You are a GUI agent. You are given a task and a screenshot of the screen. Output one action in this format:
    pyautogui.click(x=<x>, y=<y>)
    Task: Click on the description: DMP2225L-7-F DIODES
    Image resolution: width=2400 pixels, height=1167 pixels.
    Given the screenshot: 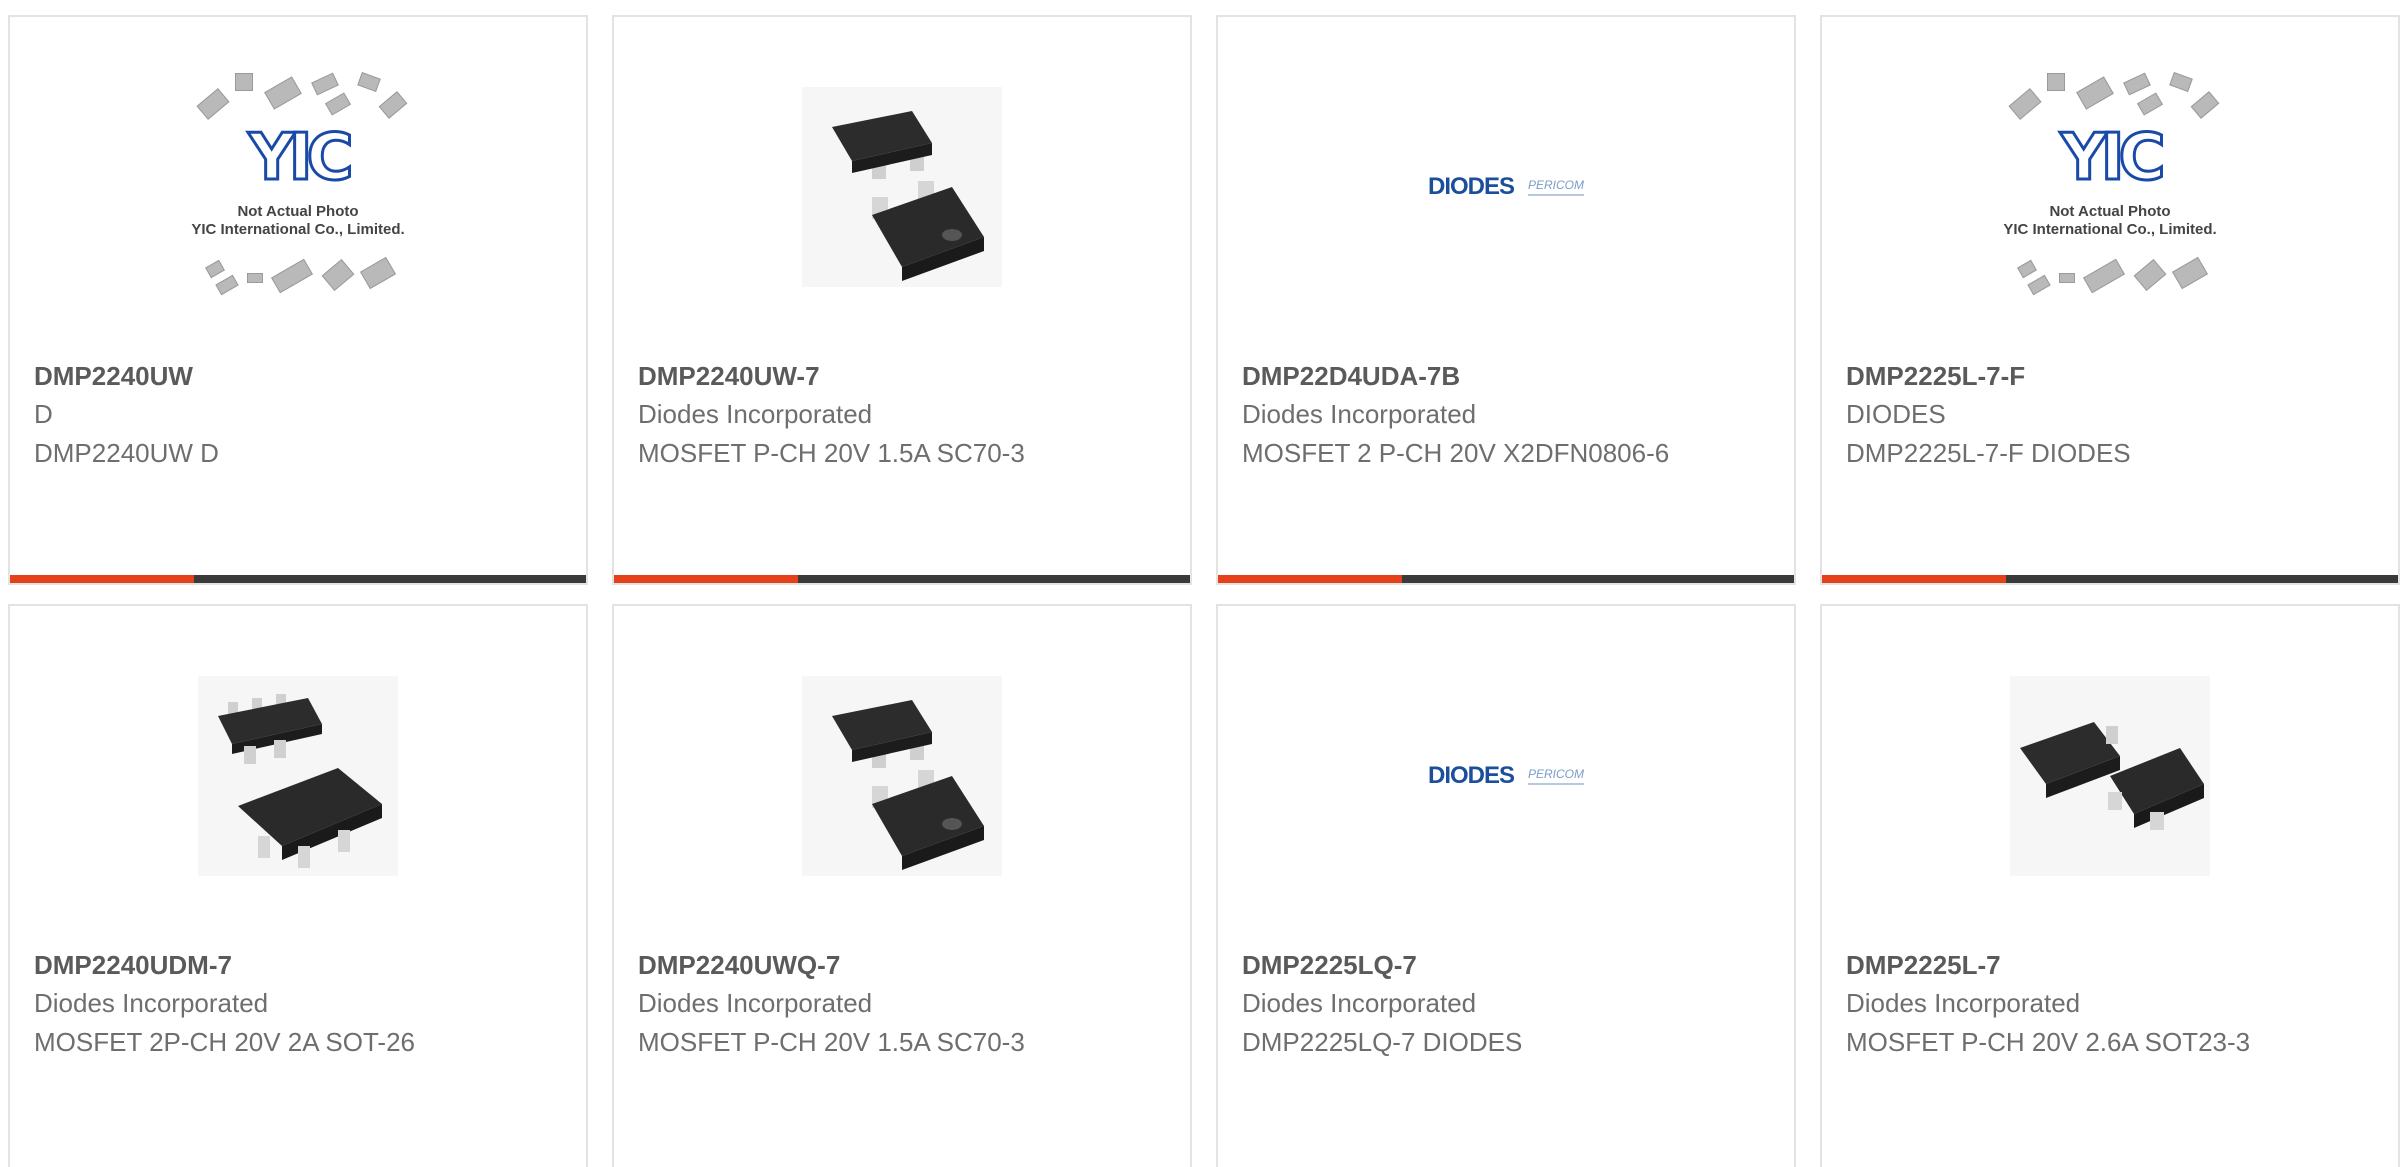 What is the action you would take?
    pyautogui.click(x=1988, y=453)
    